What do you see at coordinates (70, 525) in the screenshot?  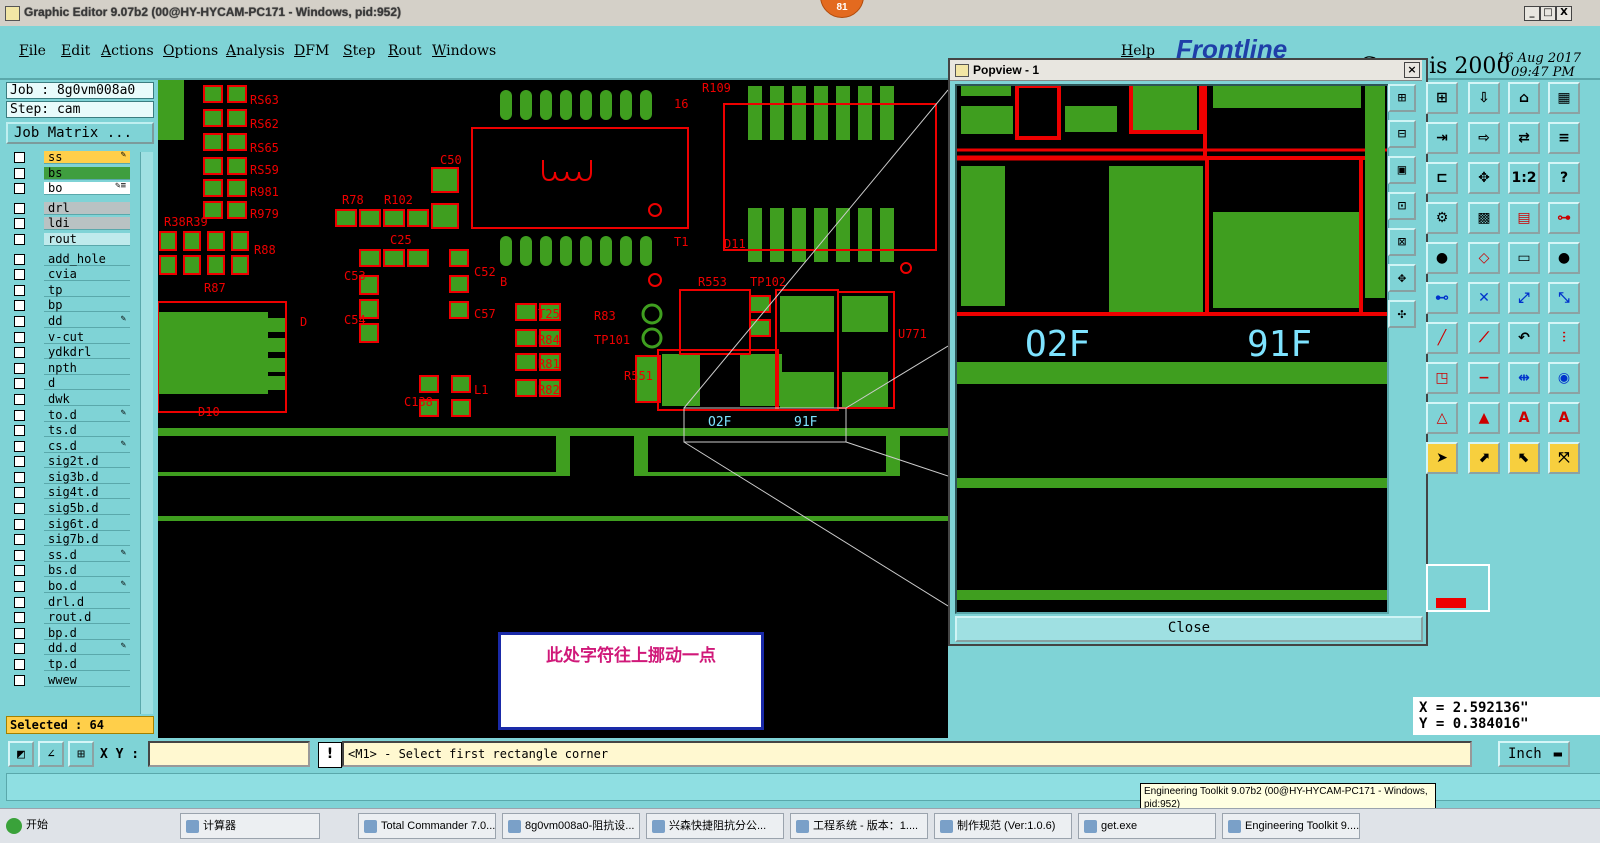 I see `layer-row: sig6t.d` at bounding box center [70, 525].